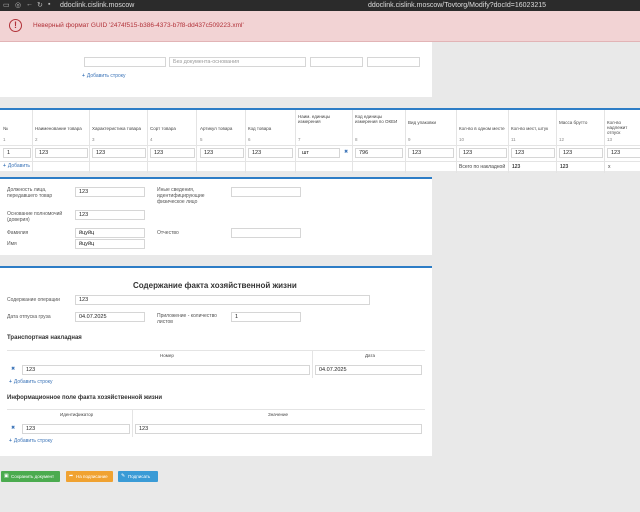 The width and height of the screenshot is (640, 512). Describe the element at coordinates (30, 193) in the screenshot. I see `position-label: Должность лица, передавшего товар` at that location.